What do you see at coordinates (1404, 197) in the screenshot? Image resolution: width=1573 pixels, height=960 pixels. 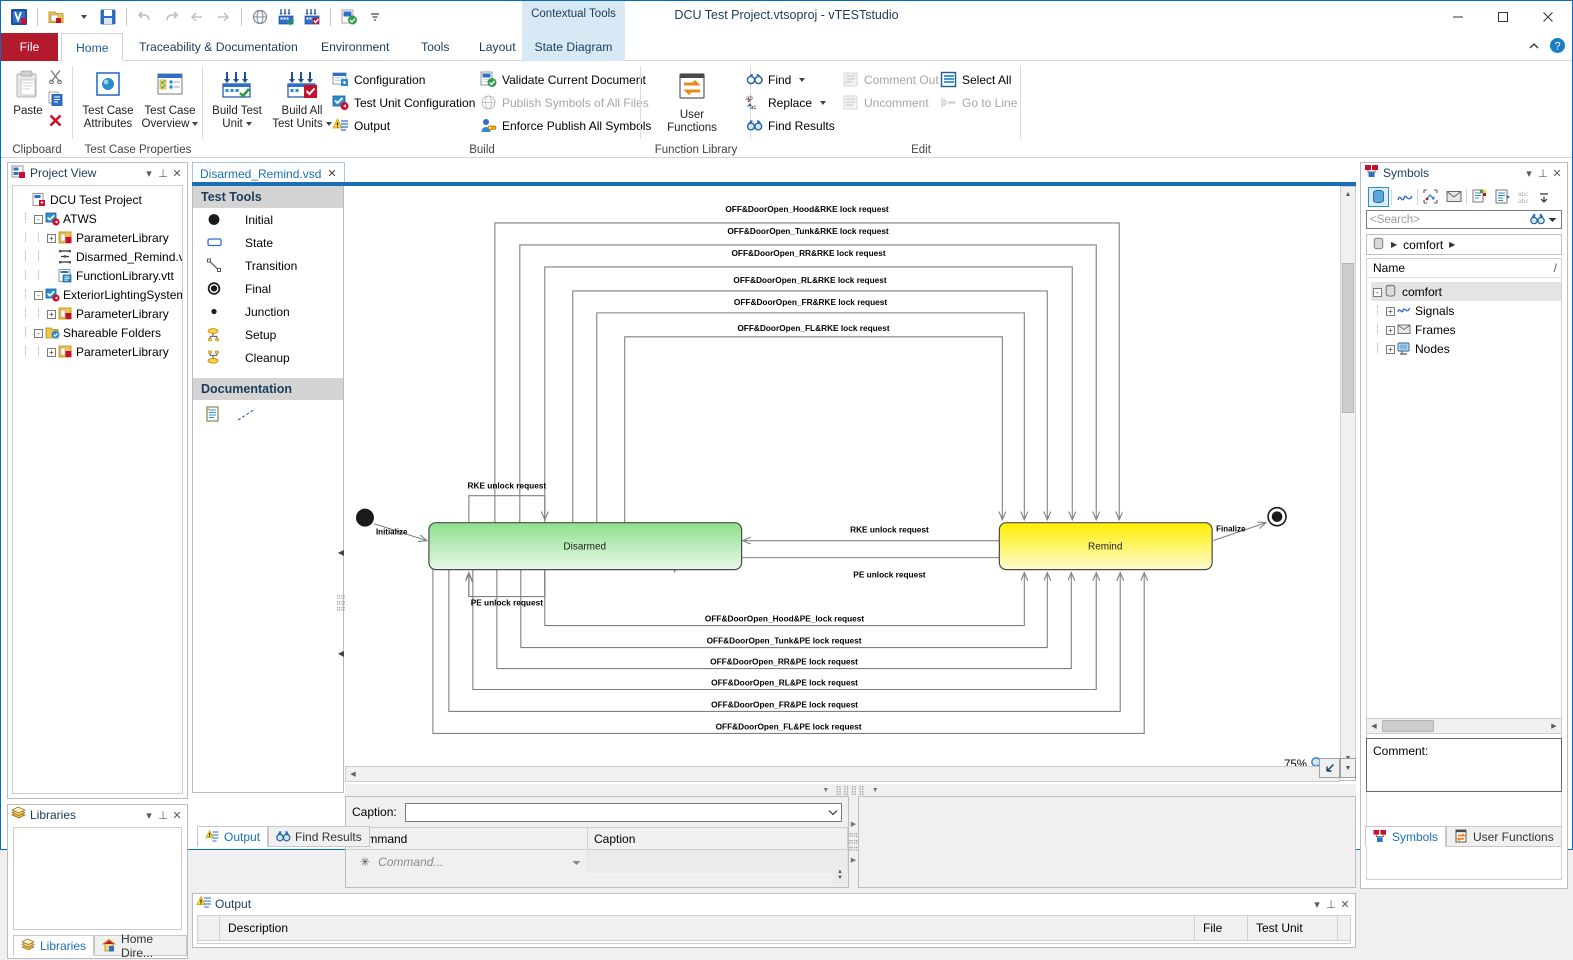 I see `signals-icon` at bounding box center [1404, 197].